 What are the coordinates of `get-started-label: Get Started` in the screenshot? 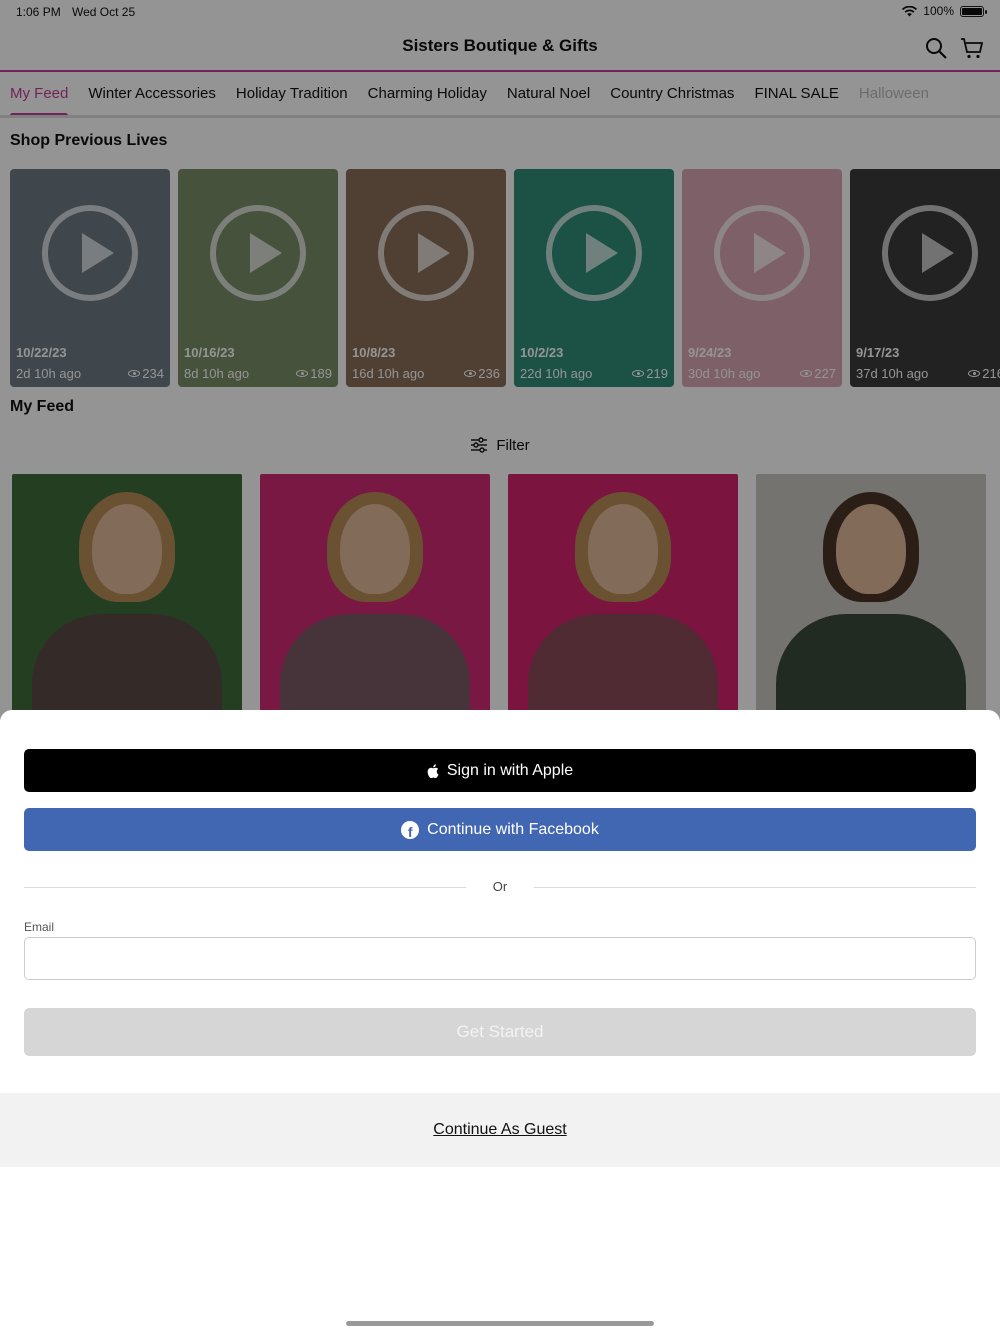 It's located at (500, 1031).